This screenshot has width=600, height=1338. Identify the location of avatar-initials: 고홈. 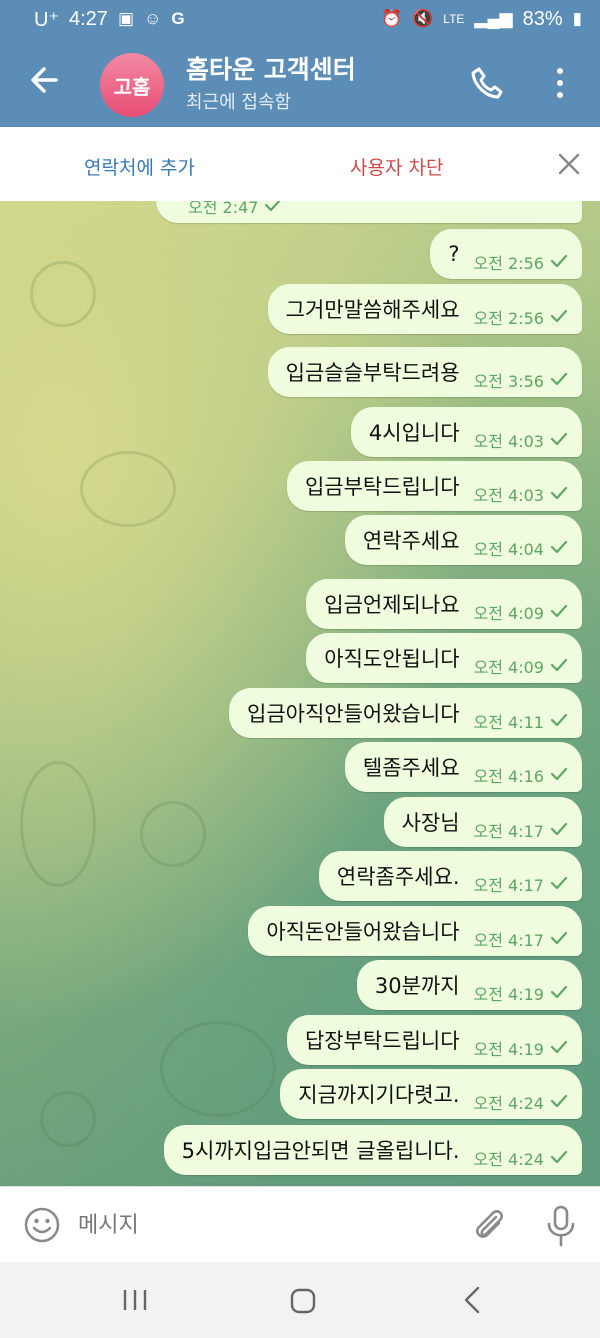
(132, 86).